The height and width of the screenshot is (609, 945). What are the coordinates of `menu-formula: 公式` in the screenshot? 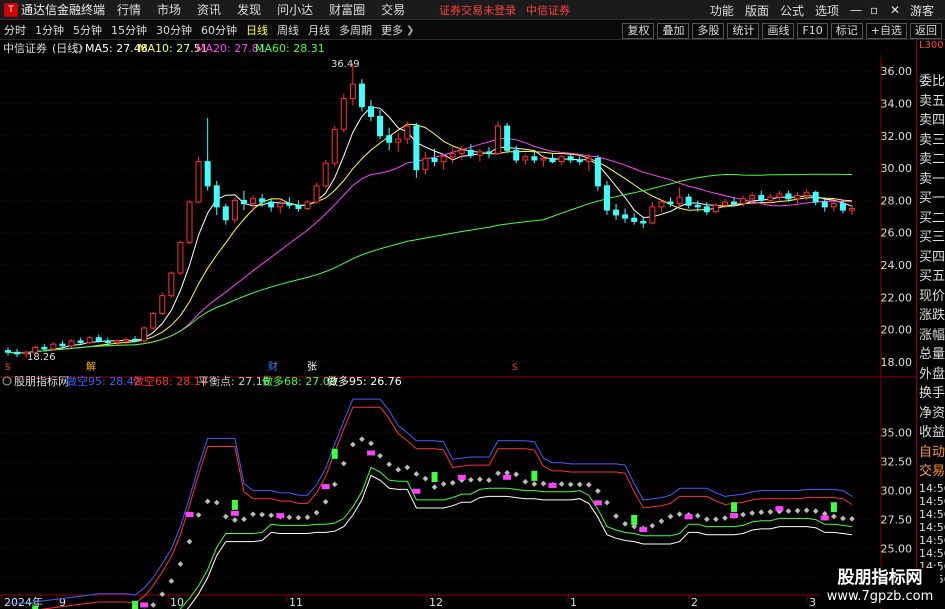 It's located at (792, 10).